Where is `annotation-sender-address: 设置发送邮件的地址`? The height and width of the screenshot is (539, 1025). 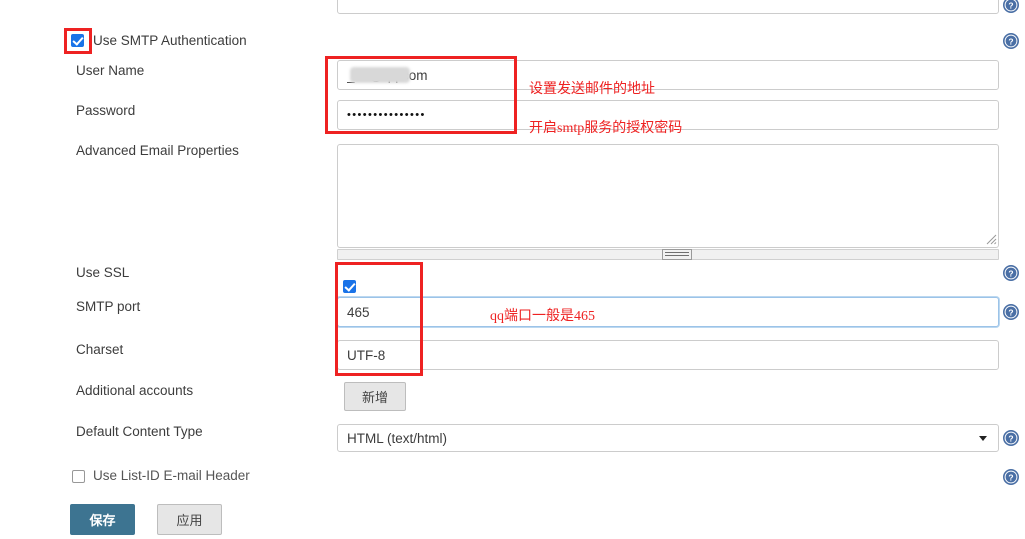 annotation-sender-address: 设置发送邮件的地址 is located at coordinates (592, 89).